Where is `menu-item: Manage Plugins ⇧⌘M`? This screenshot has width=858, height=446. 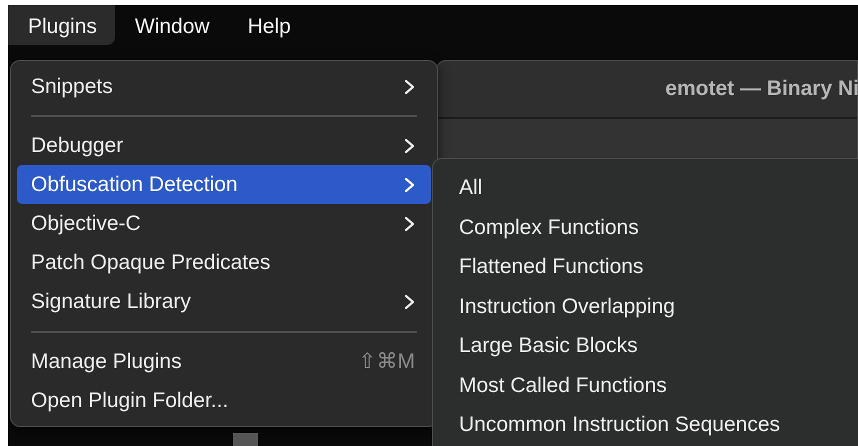
menu-item: Manage Plugins ⇧⌘M is located at coordinates (224, 361).